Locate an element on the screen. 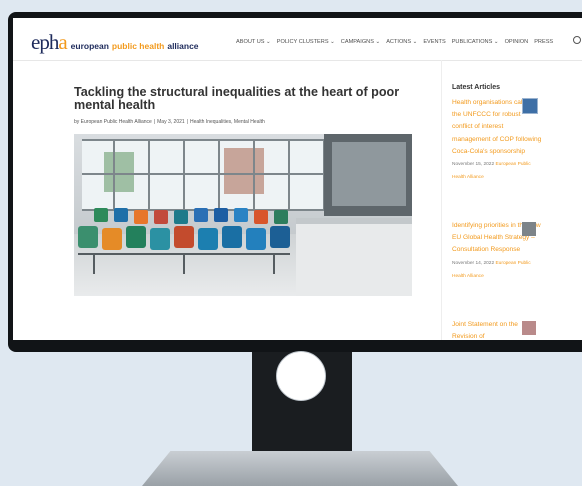 This screenshot has width=582, height=486. sidebar-post-2-thumbnail is located at coordinates (529, 229).